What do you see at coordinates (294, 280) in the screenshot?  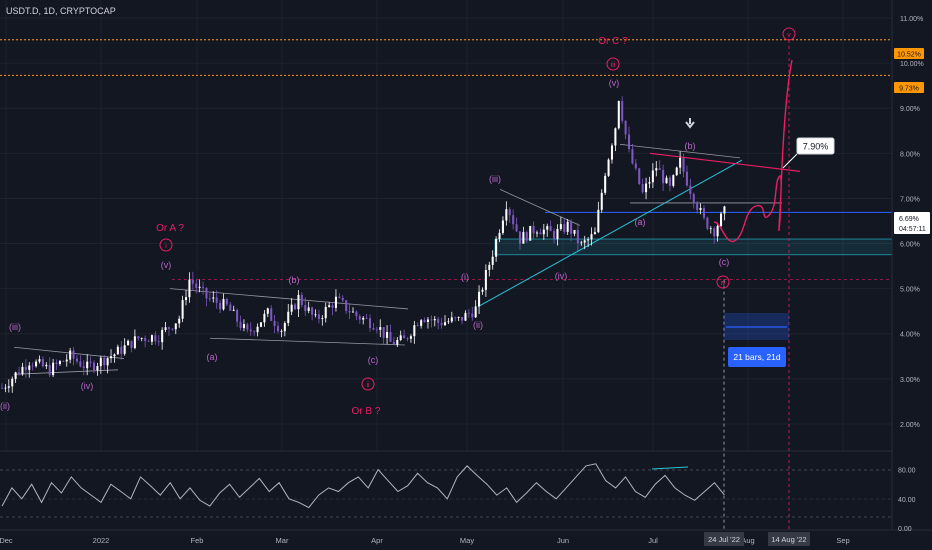 I see `wave-b1: (b)` at bounding box center [294, 280].